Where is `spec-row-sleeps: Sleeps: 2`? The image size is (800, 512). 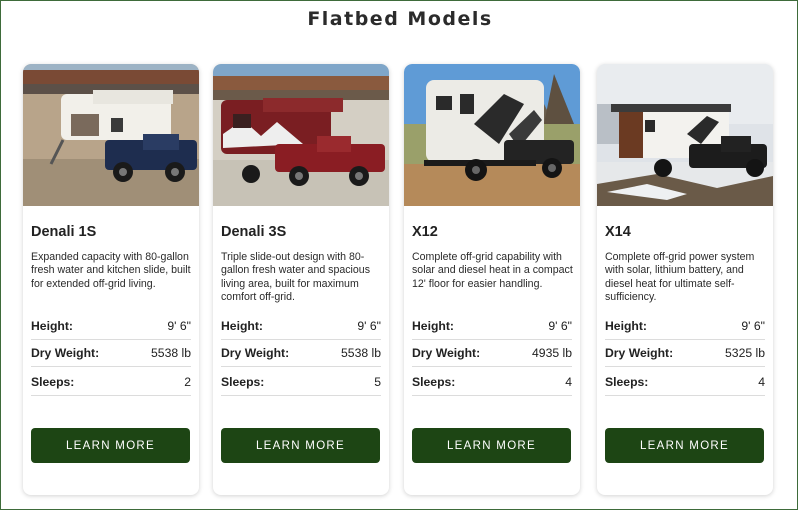
spec-row-sleeps: Sleeps: 2 is located at coordinates (111, 382).